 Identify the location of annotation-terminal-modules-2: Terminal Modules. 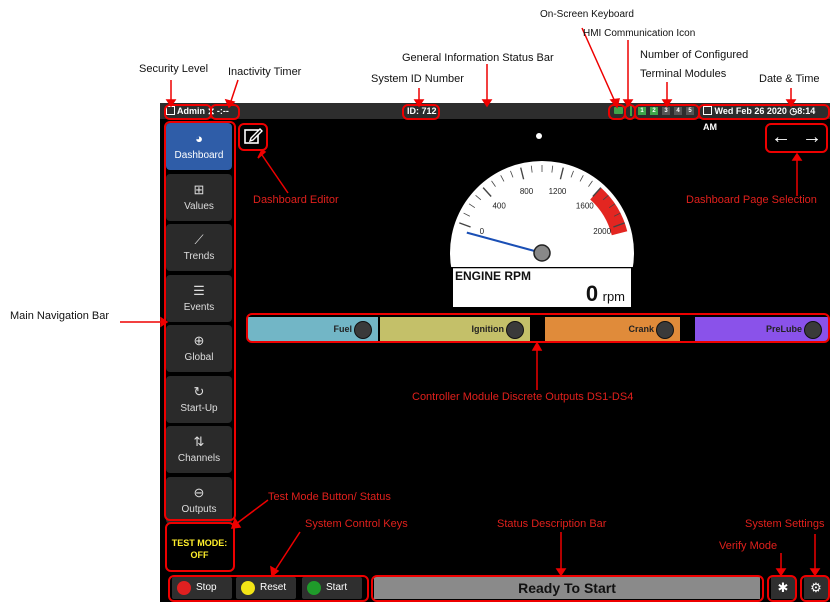
(683, 74).